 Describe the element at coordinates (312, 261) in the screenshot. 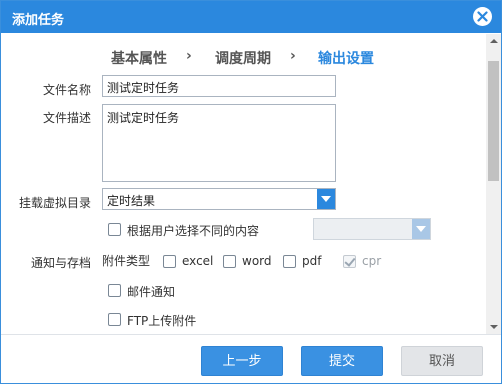

I see `pdf-label: pdf` at that location.